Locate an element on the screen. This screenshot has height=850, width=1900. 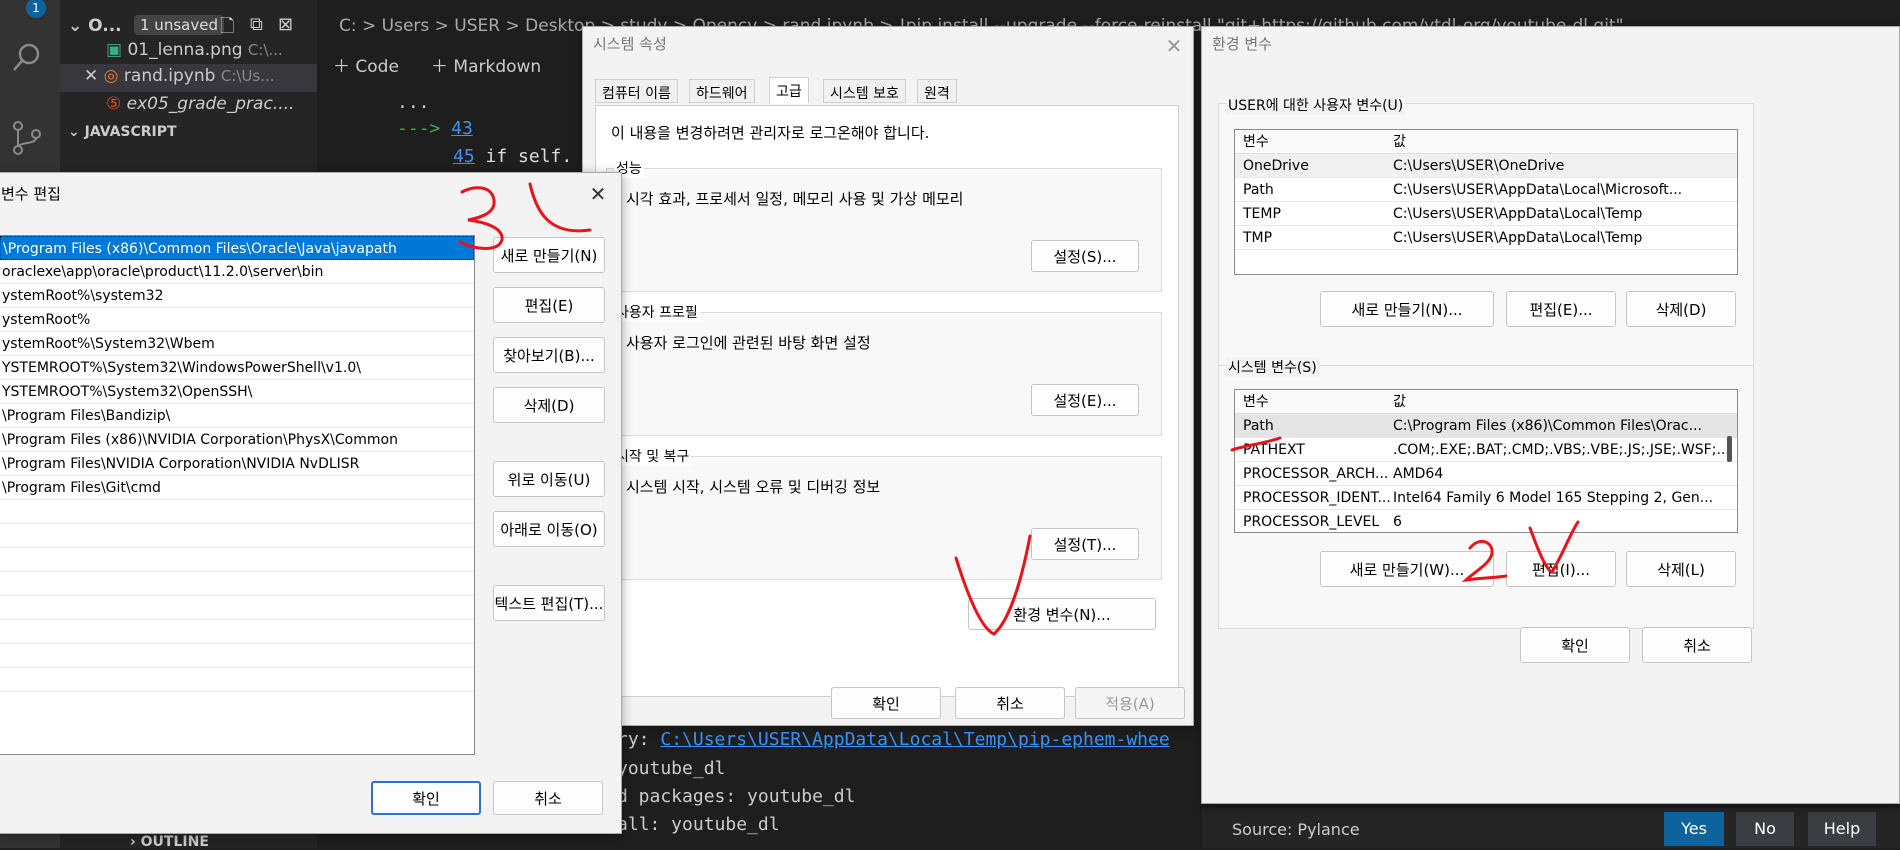
annotation-two-mark is located at coordinates (1484, 561).